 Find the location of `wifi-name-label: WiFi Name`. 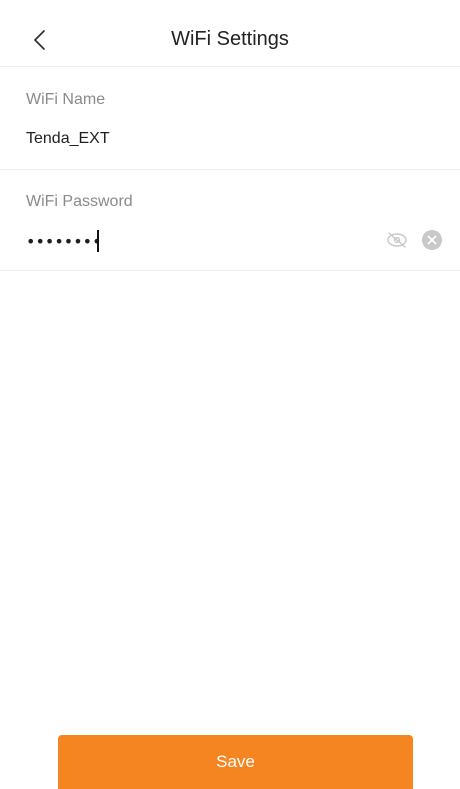

wifi-name-label: WiFi Name is located at coordinates (66, 99).